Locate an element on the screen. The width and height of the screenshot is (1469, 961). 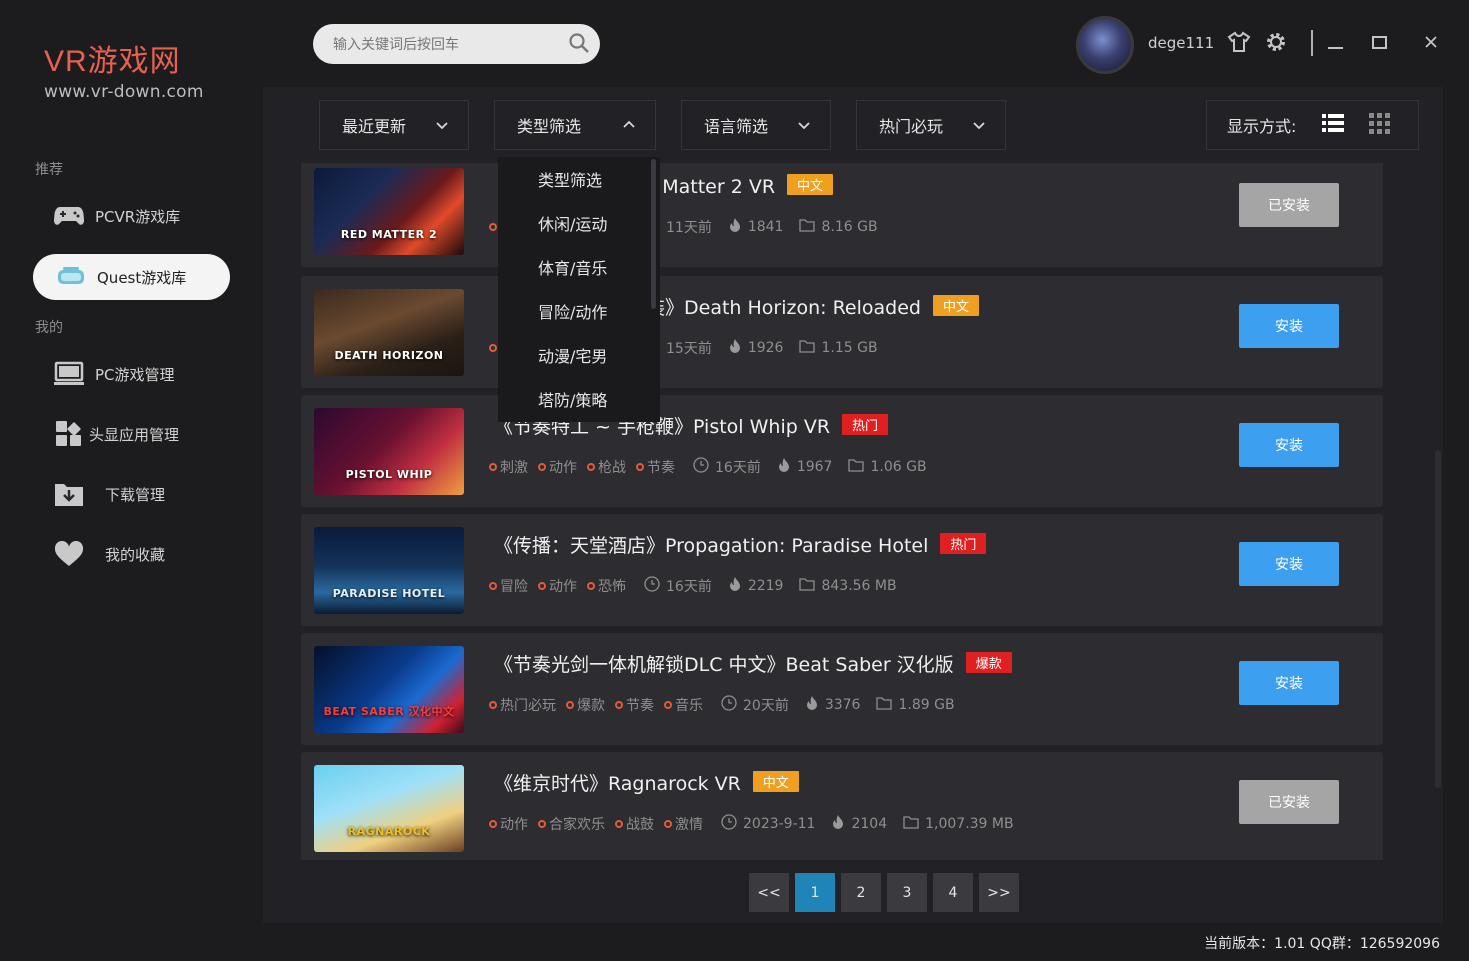
search-icon is located at coordinates (580, 44).